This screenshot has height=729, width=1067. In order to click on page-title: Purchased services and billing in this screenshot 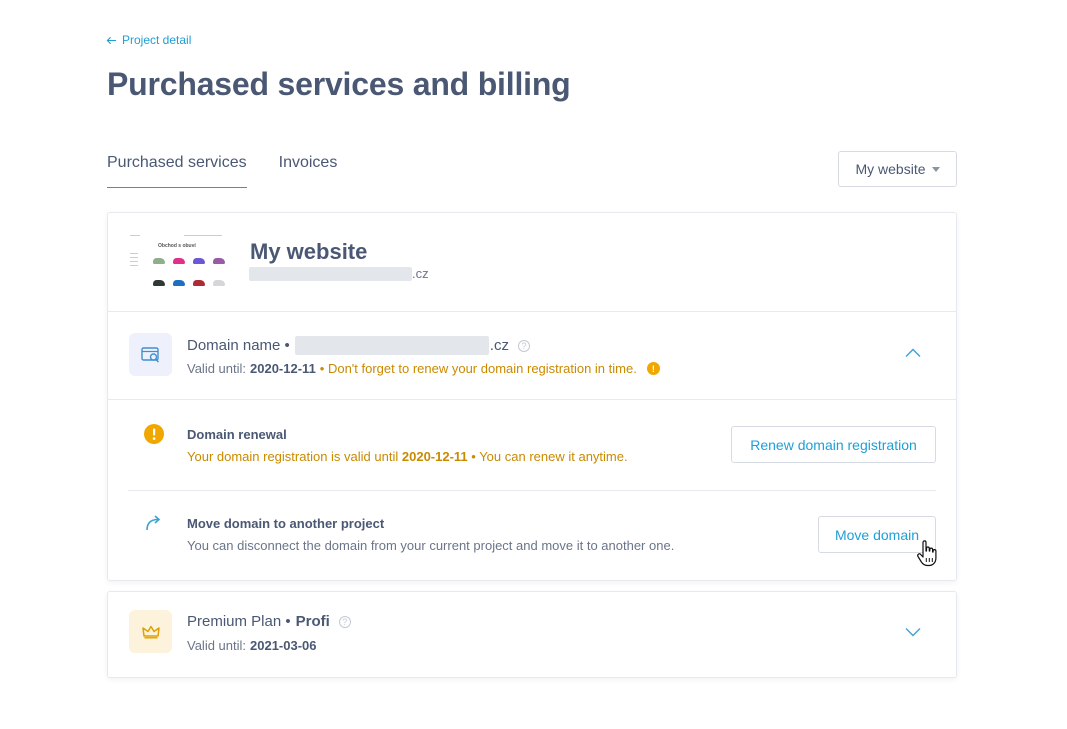, I will do `click(339, 84)`.